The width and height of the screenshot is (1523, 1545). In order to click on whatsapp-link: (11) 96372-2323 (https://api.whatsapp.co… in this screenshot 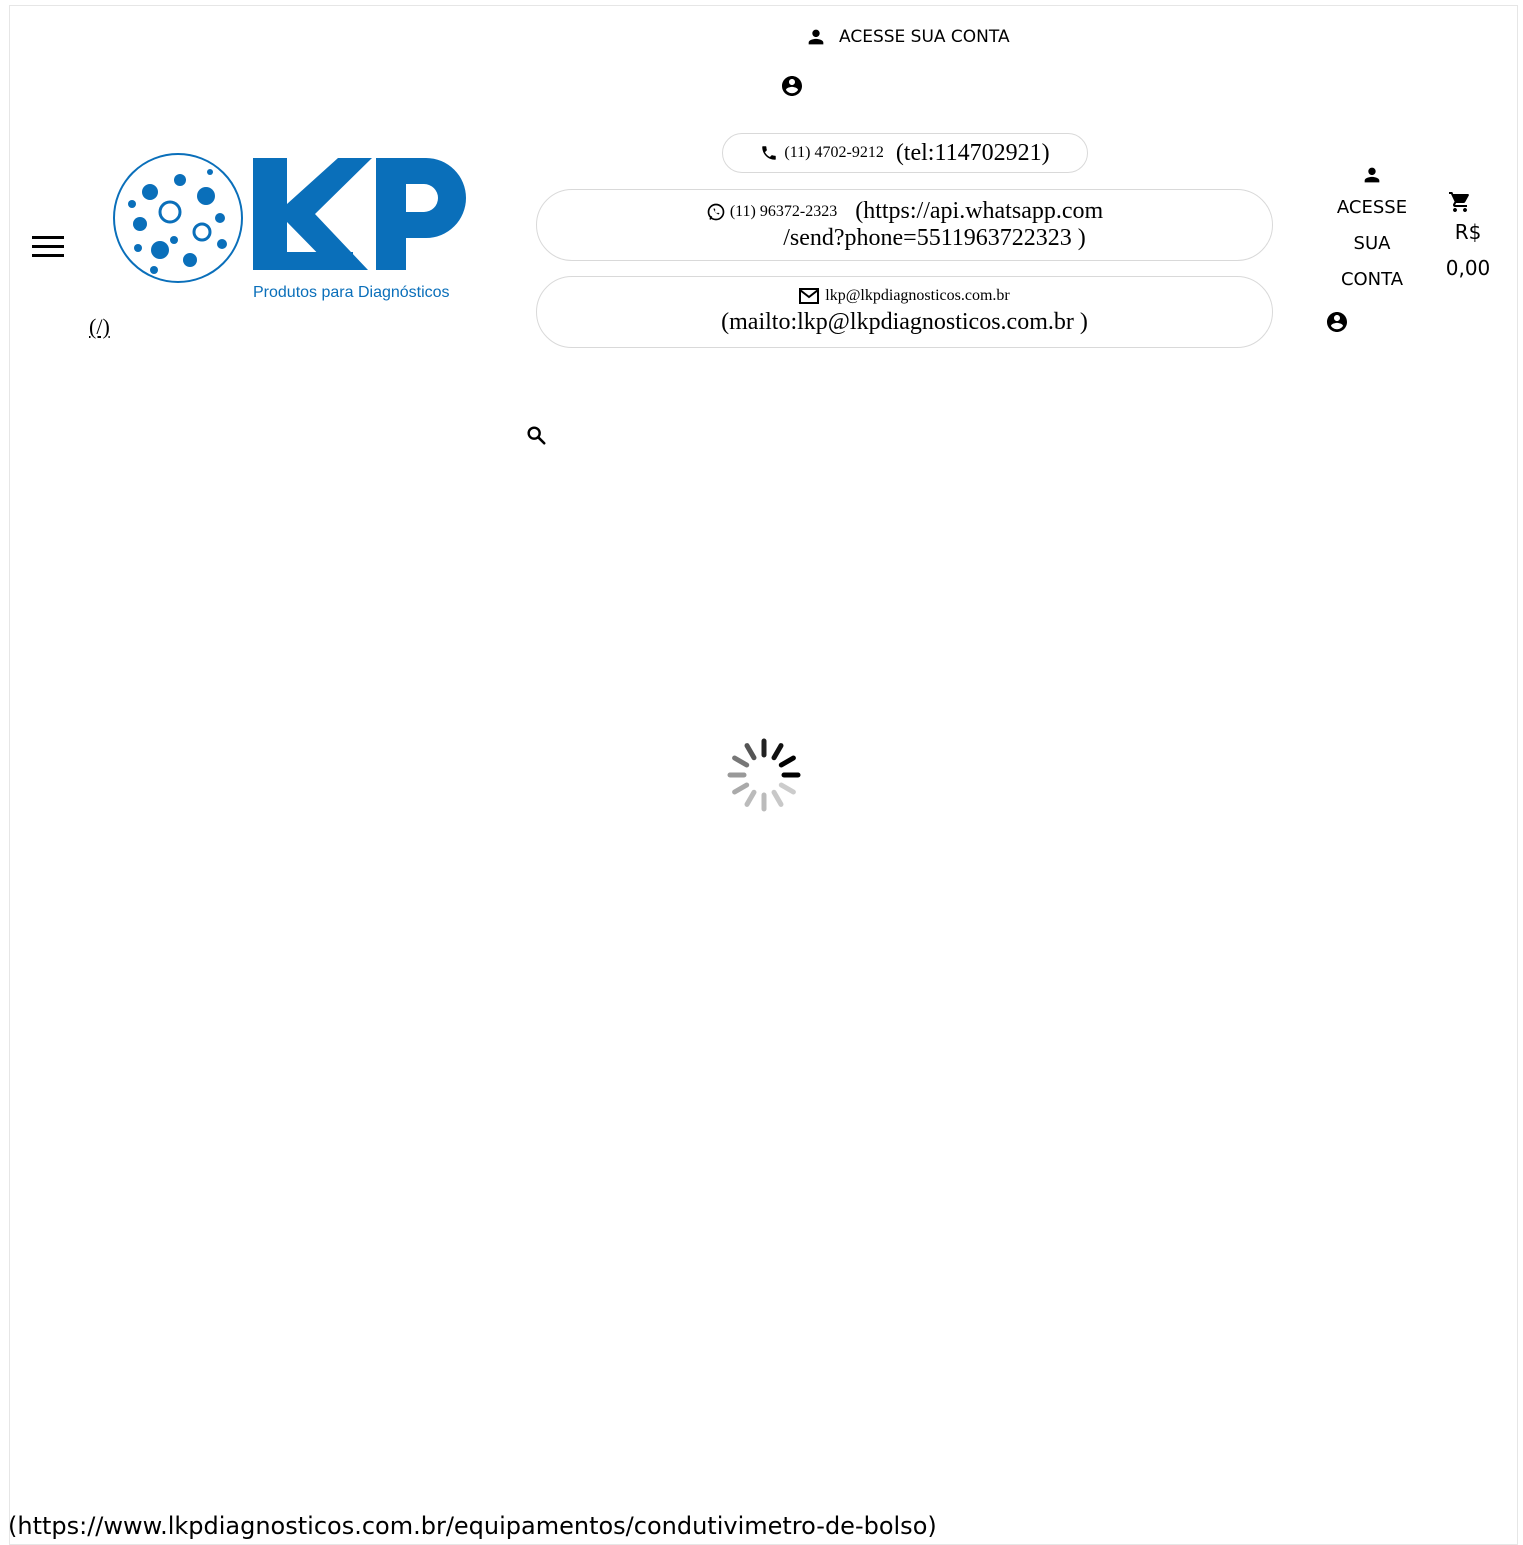, I will do `click(904, 225)`.